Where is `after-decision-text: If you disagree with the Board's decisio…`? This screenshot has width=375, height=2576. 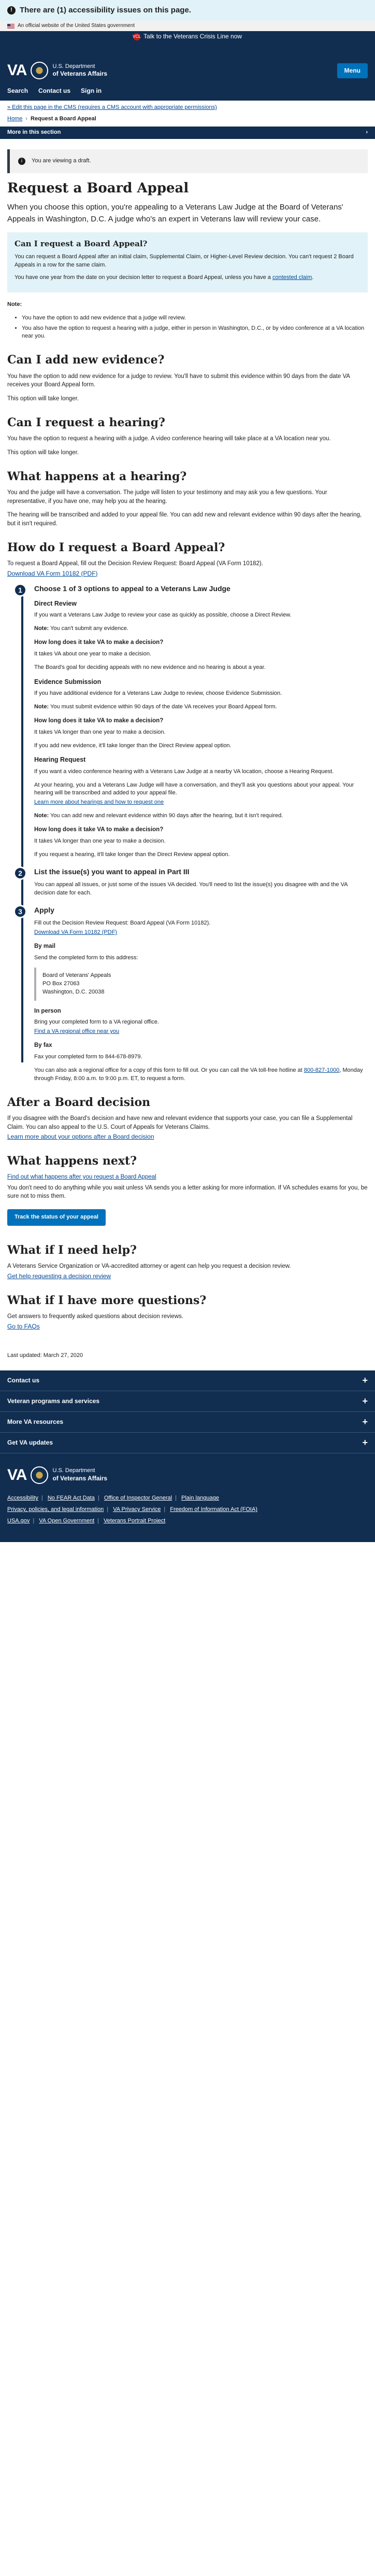
after-decision-text: If you disagree with the Board's decisio… is located at coordinates (180, 1122).